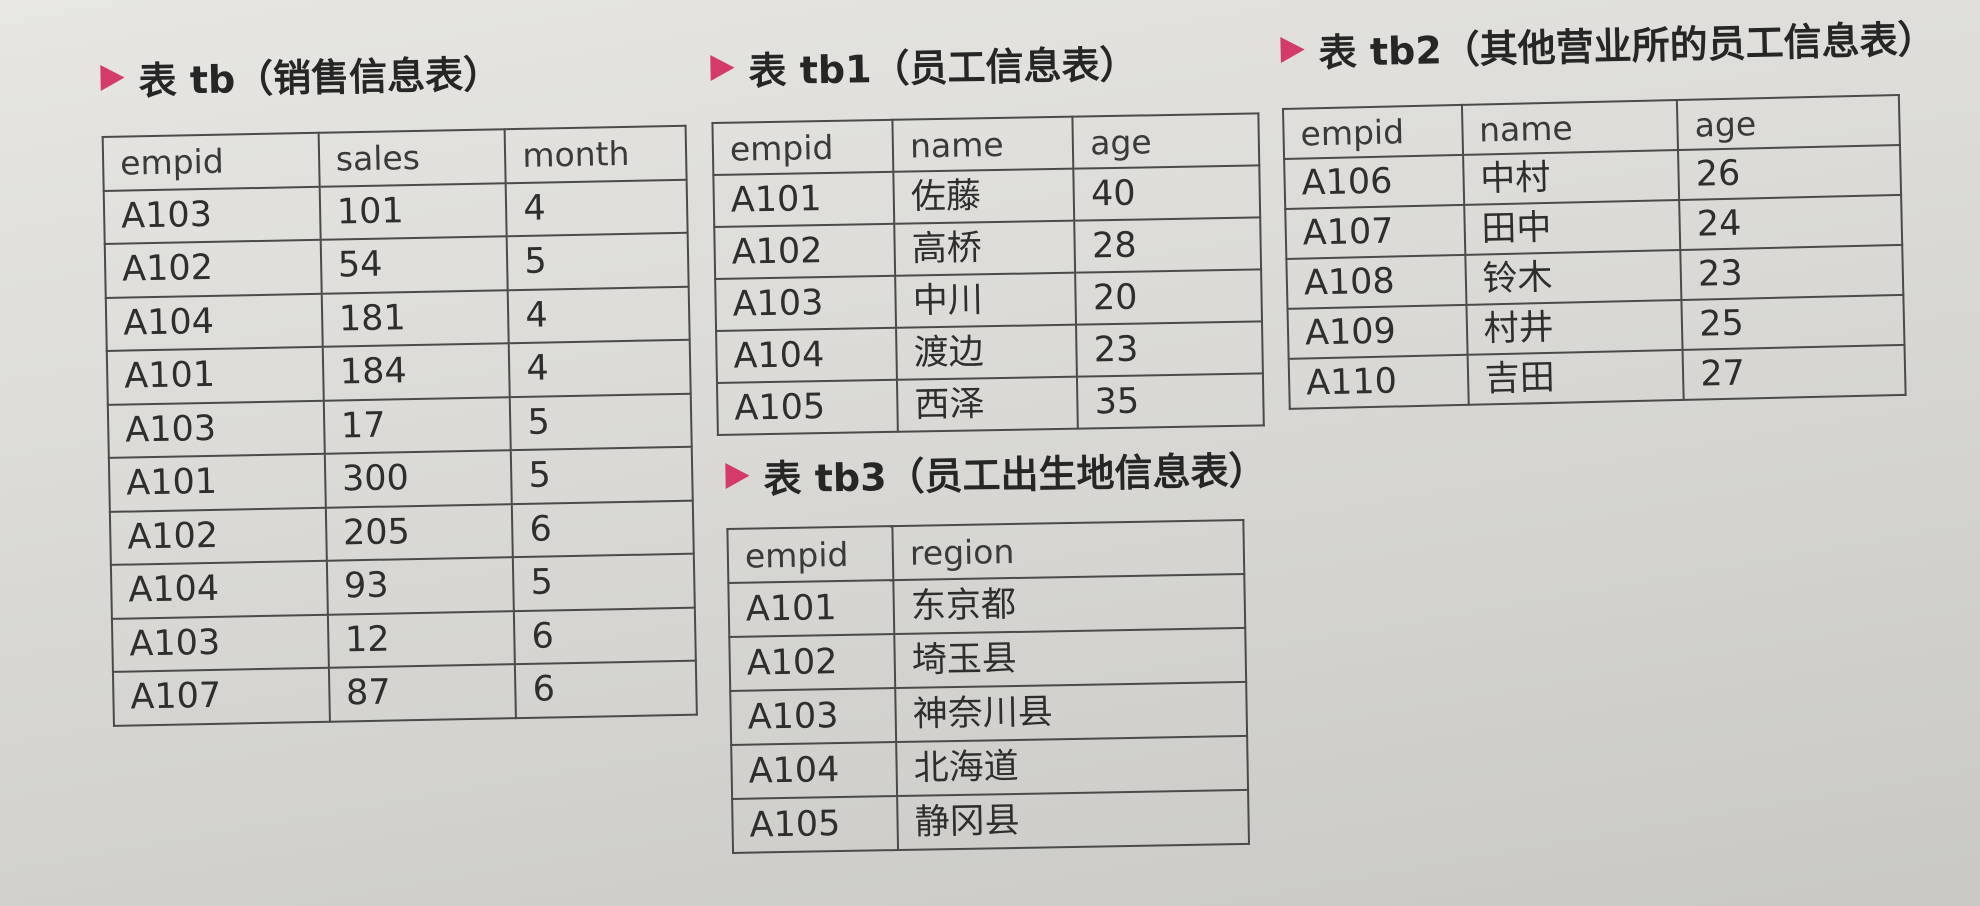  Describe the element at coordinates (419, 532) in the screenshot. I see `table-cell: 205` at that location.